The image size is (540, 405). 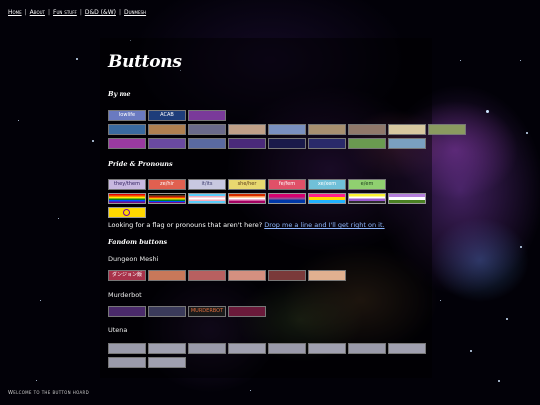 I want to click on button-88x31: ダンジョン飯, so click(x=127, y=275).